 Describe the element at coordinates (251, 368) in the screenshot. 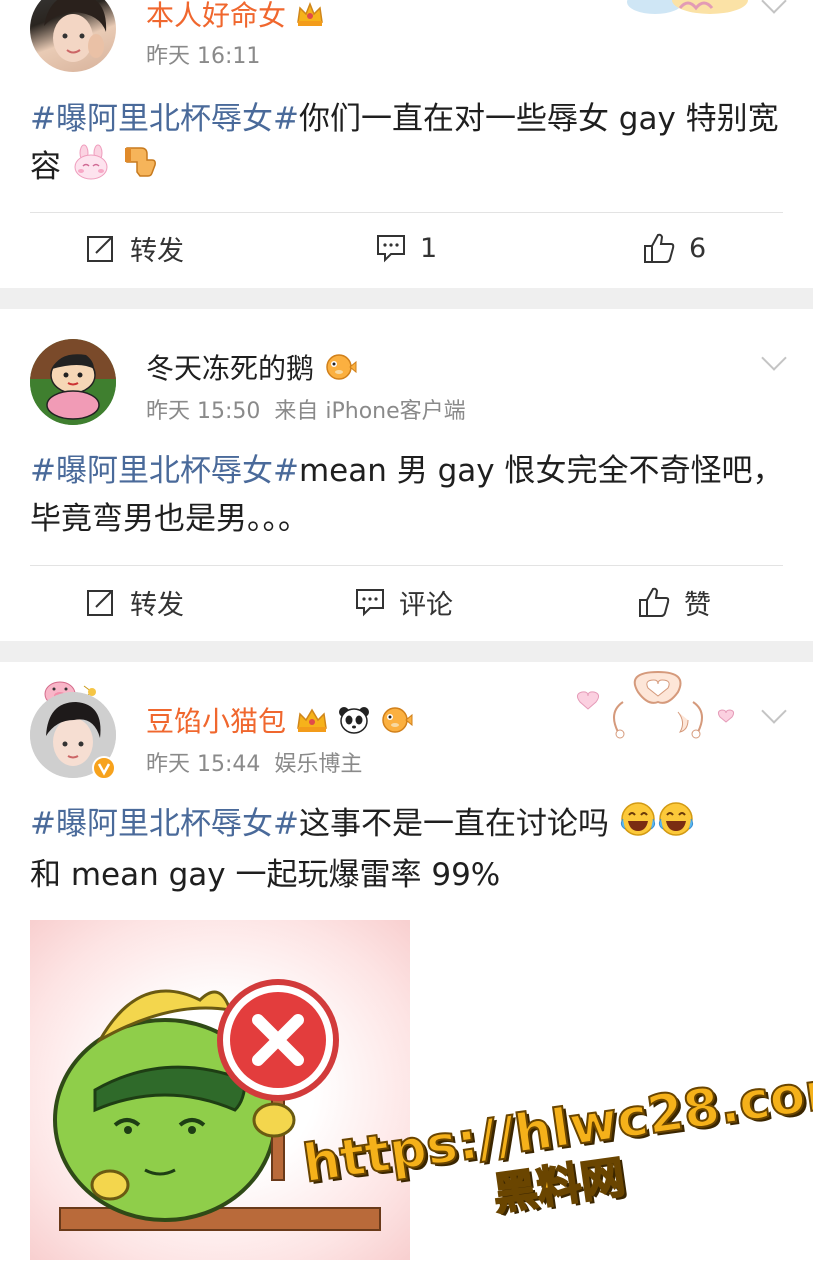

I see `username: 冬天冻死的鹅` at that location.